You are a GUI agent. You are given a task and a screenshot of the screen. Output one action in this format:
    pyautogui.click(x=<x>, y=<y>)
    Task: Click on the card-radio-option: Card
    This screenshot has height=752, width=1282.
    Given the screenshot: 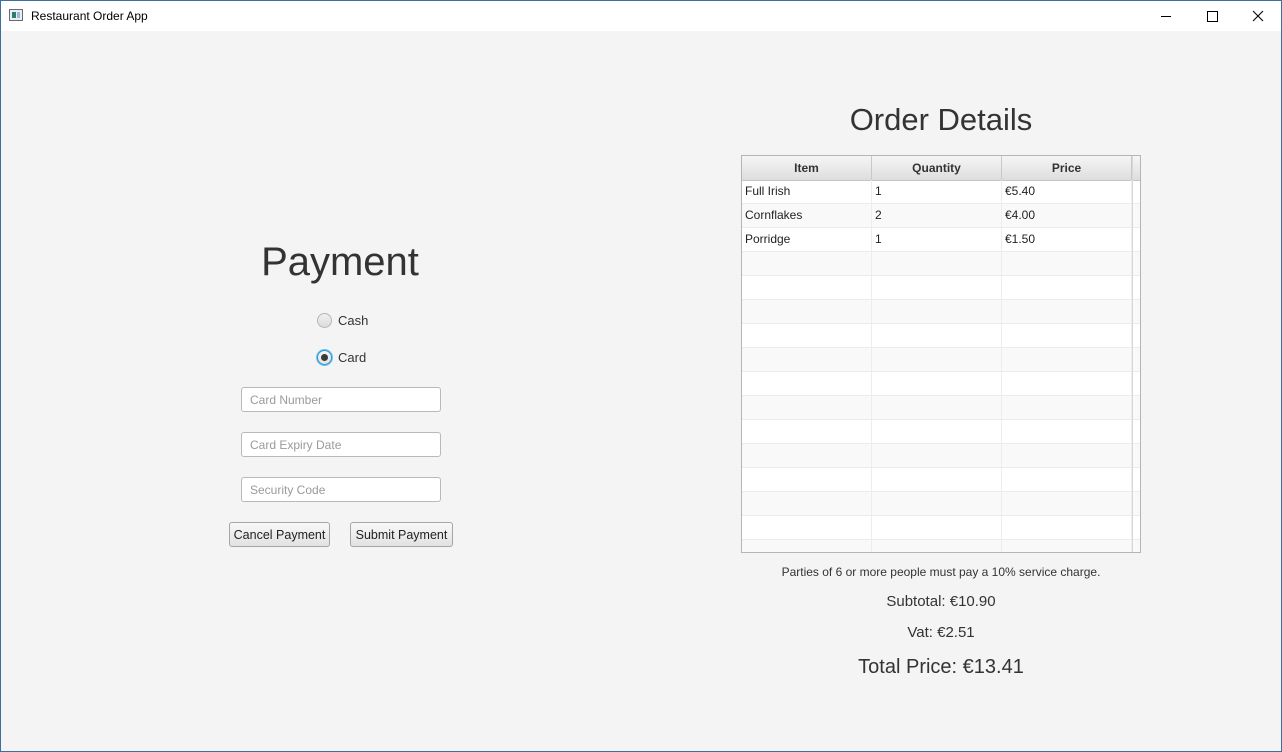 What is the action you would take?
    pyautogui.click(x=341, y=357)
    